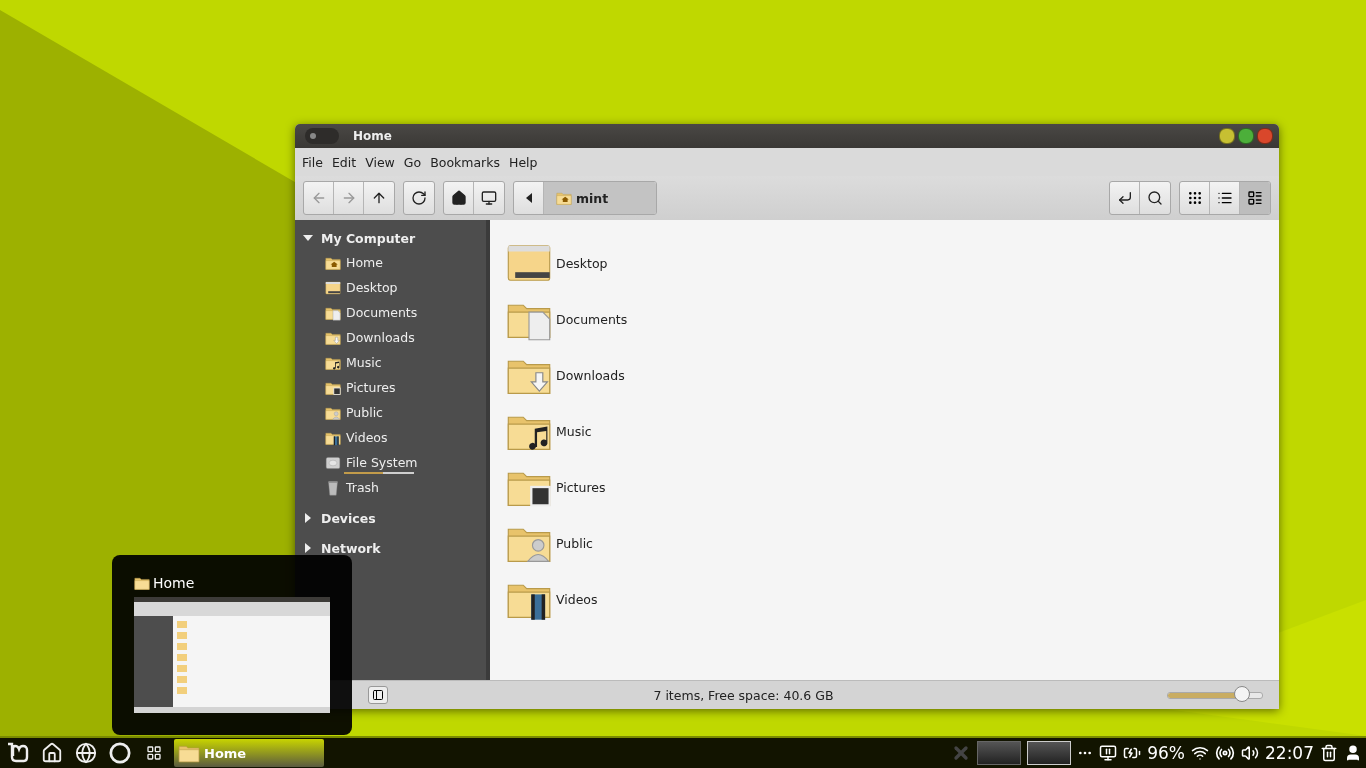 The image size is (1366, 768). I want to click on display-icon, so click(1108, 753).